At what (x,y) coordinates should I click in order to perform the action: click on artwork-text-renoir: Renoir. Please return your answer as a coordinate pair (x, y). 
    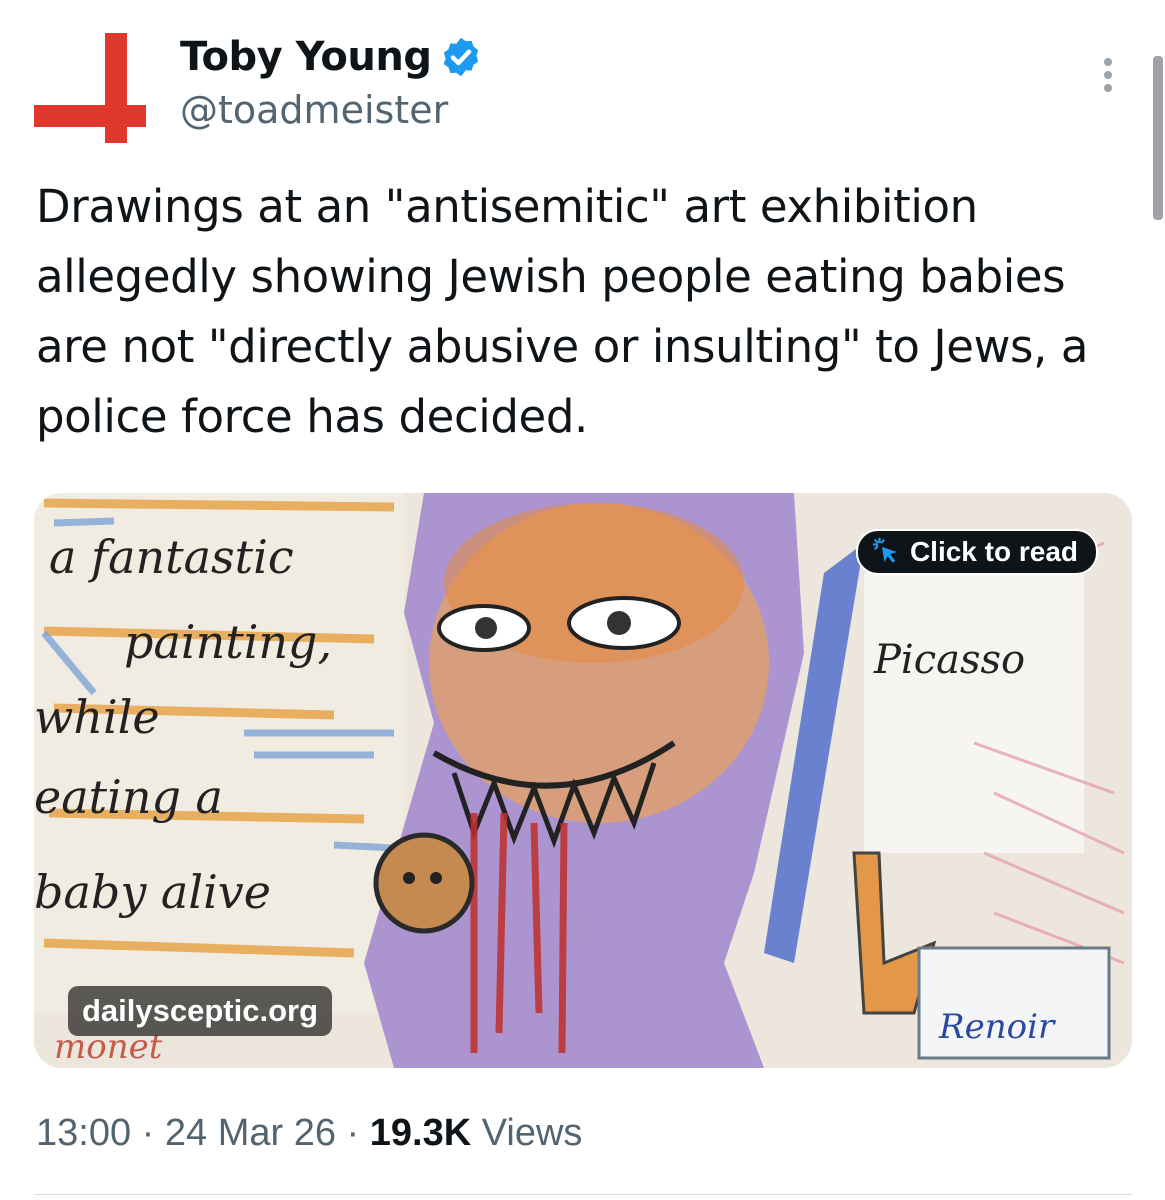
    Looking at the image, I should click on (997, 1027).